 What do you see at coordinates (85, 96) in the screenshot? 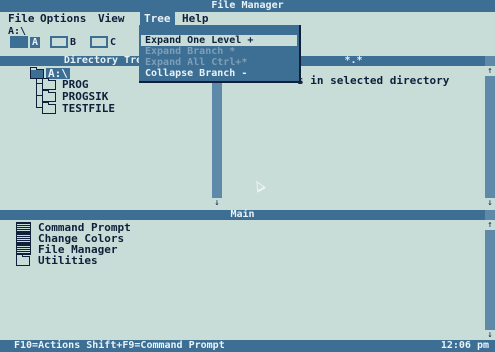
I see `tree-item-progsik: PROGSIK` at bounding box center [85, 96].